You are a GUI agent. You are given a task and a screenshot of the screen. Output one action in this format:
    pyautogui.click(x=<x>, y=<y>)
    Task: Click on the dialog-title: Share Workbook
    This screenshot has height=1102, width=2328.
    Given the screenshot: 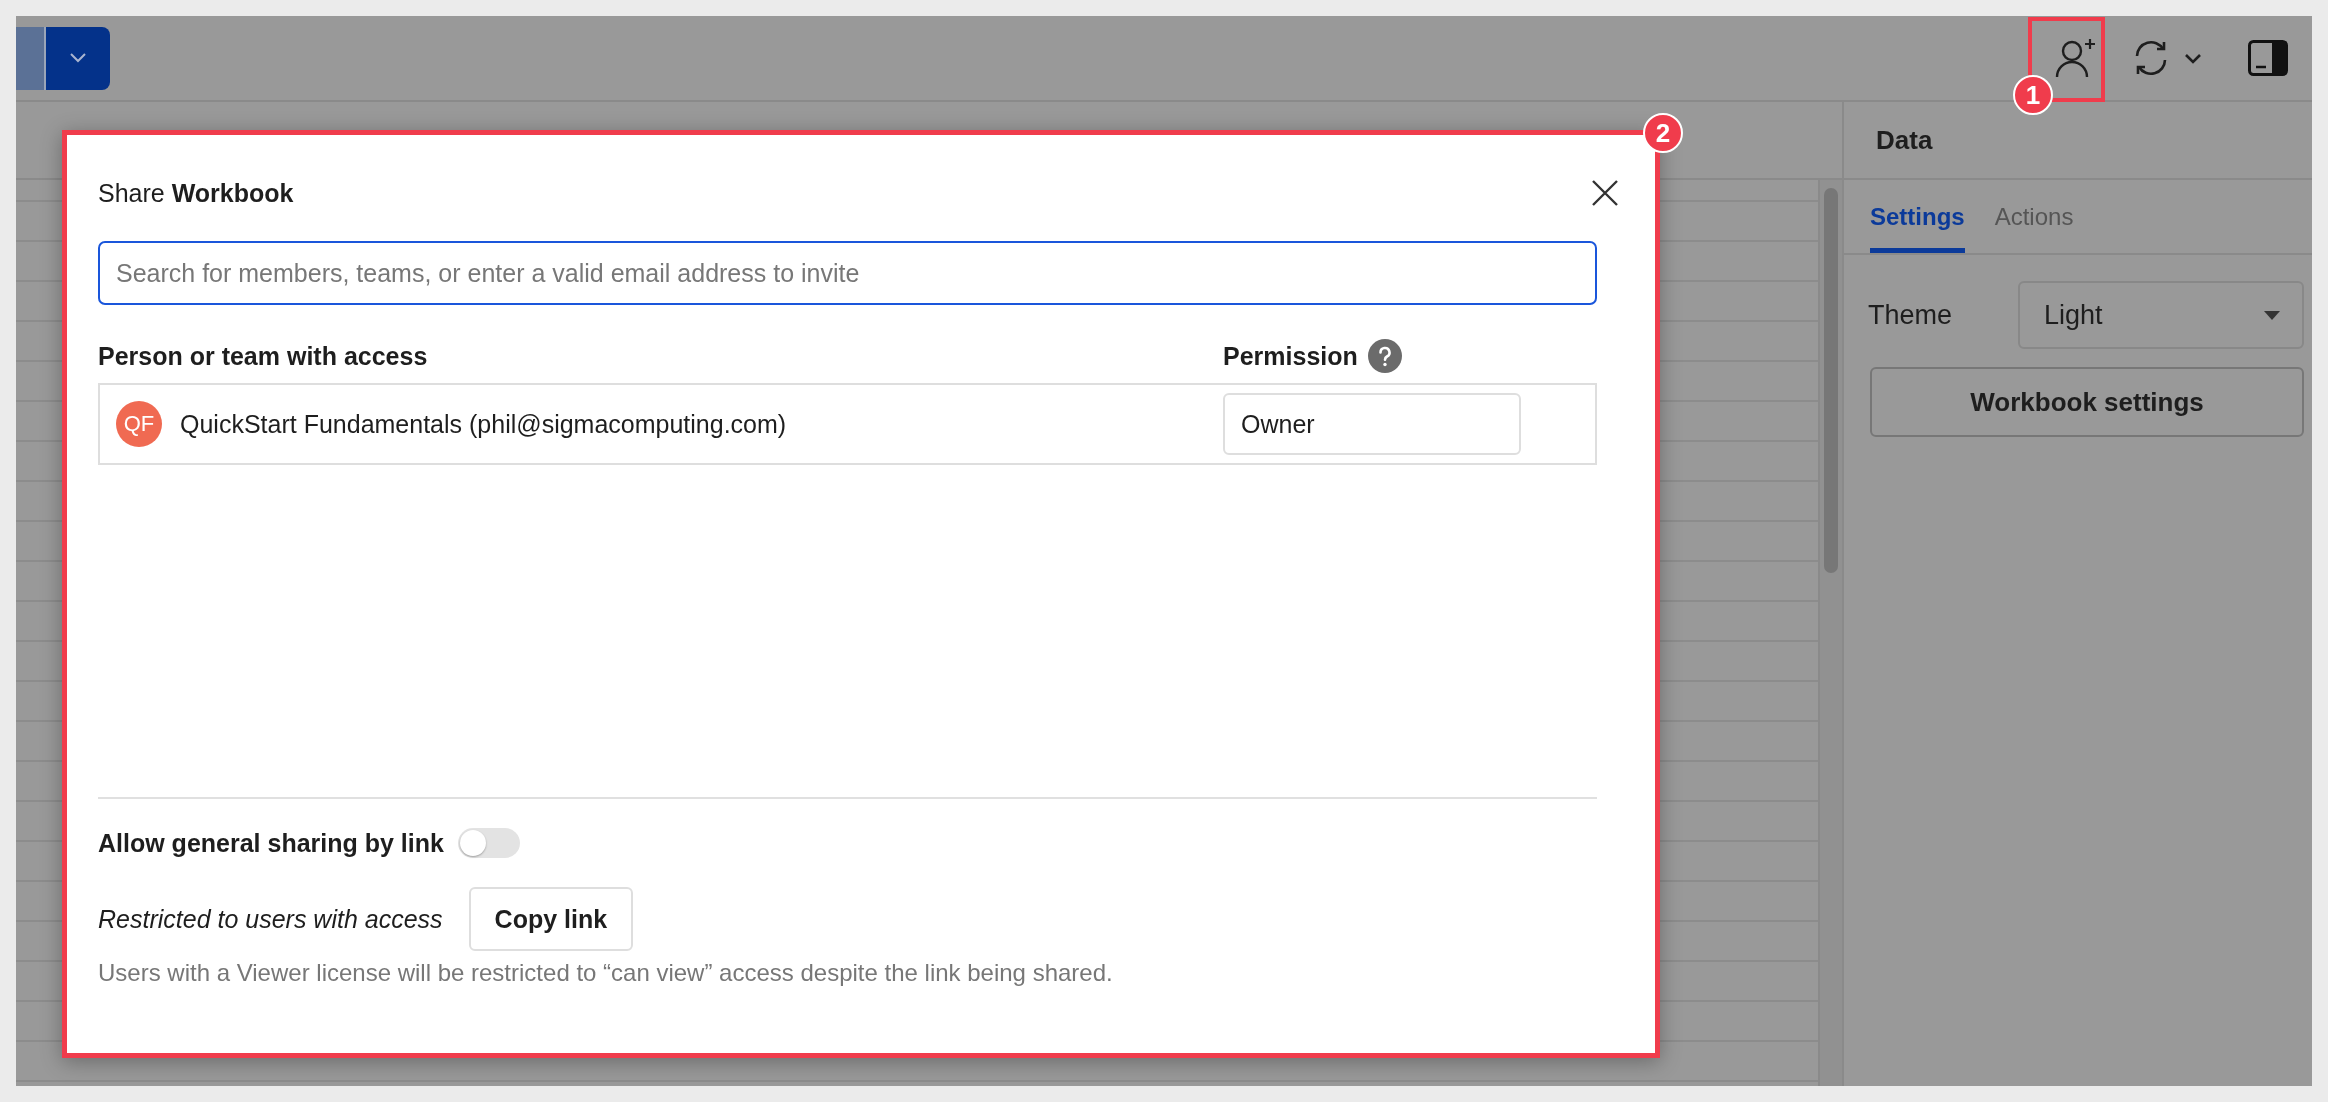 What is the action you would take?
    pyautogui.click(x=196, y=193)
    